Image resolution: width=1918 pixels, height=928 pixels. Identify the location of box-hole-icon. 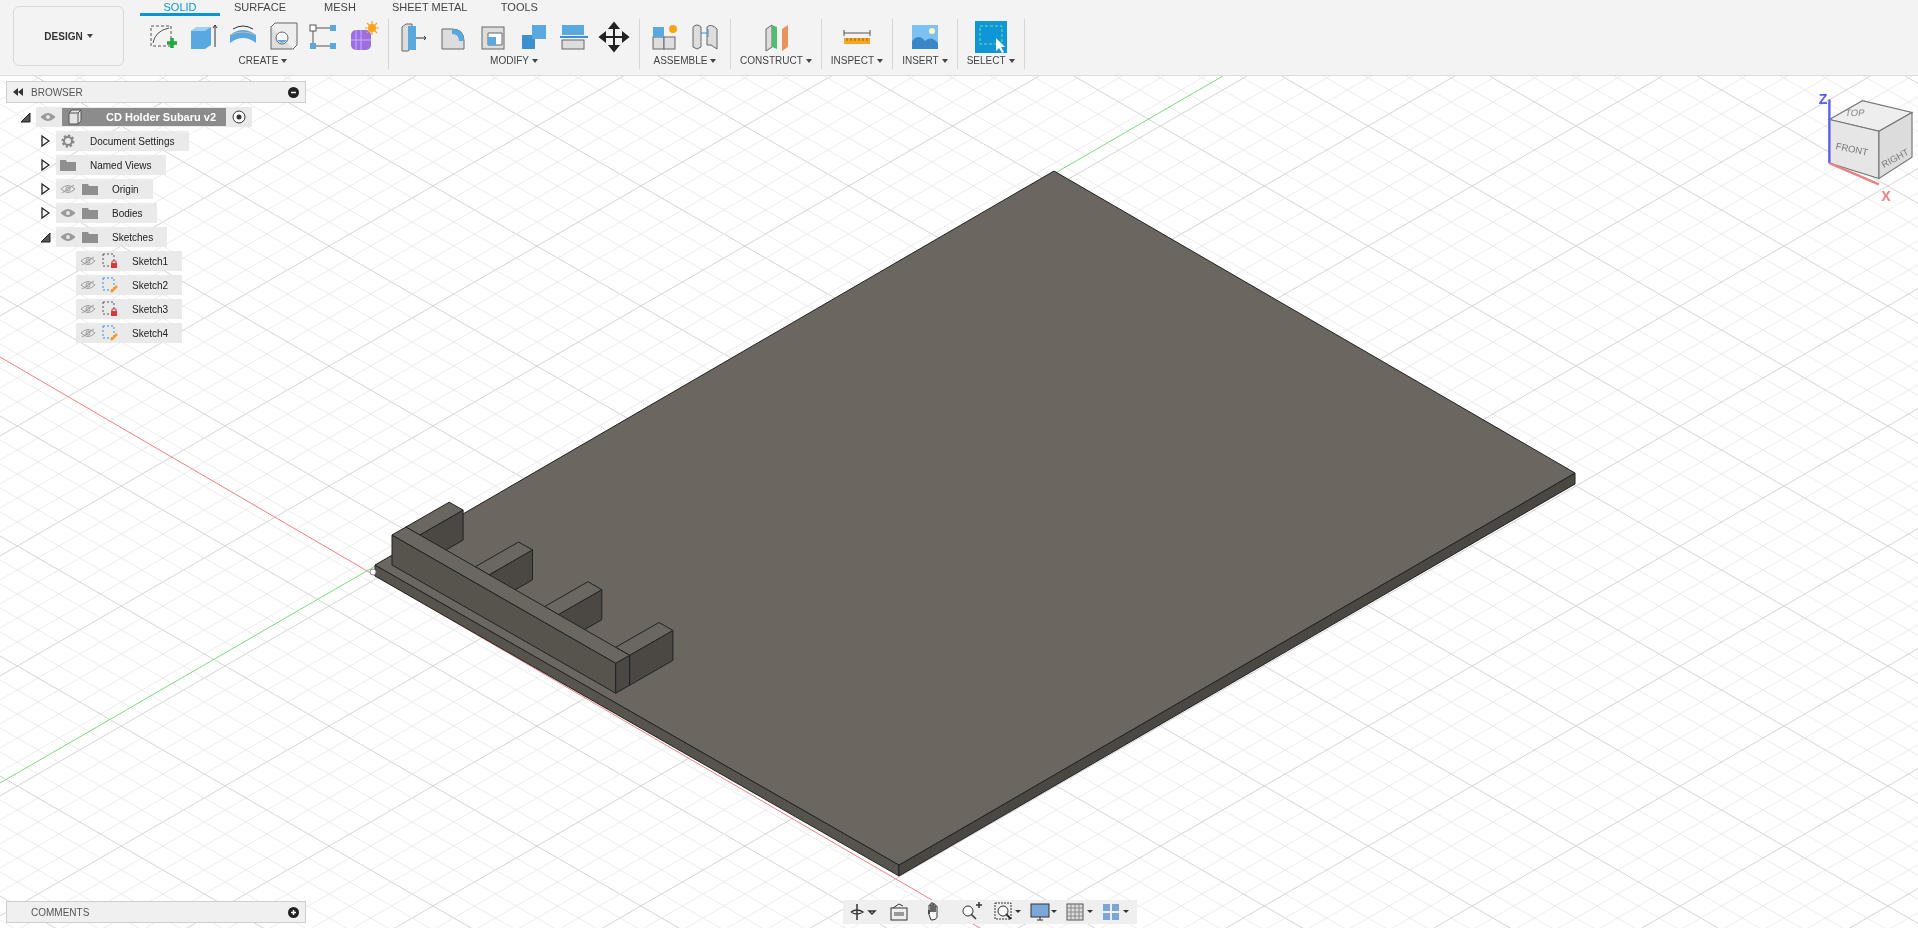
(283, 37).